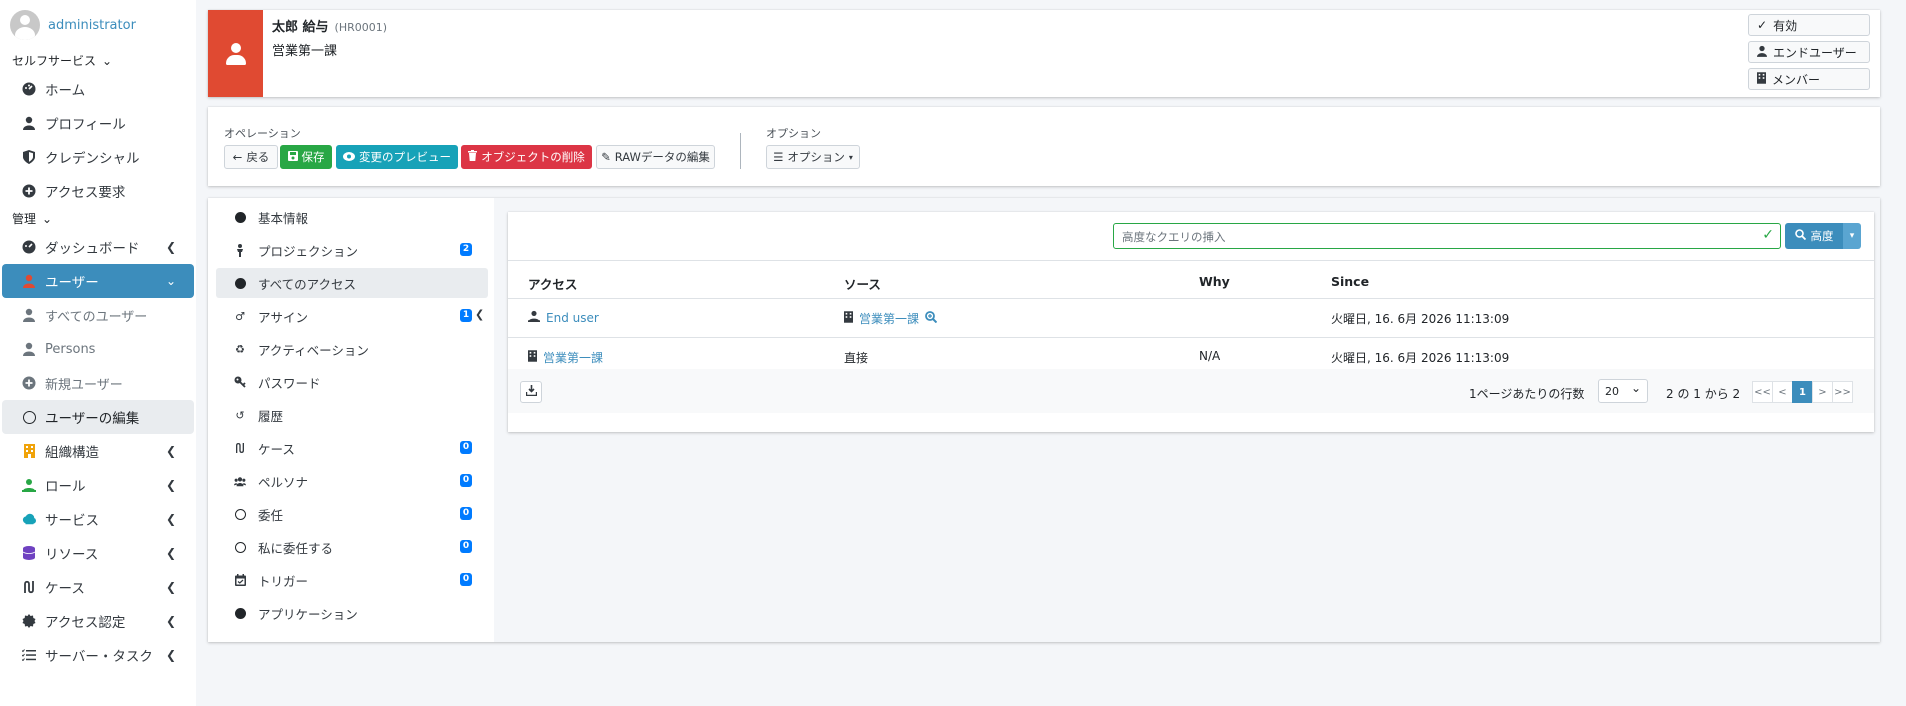 This screenshot has width=1906, height=706. What do you see at coordinates (98, 485) in the screenshot?
I see `sidebar-item-roles: ロール ❮` at bounding box center [98, 485].